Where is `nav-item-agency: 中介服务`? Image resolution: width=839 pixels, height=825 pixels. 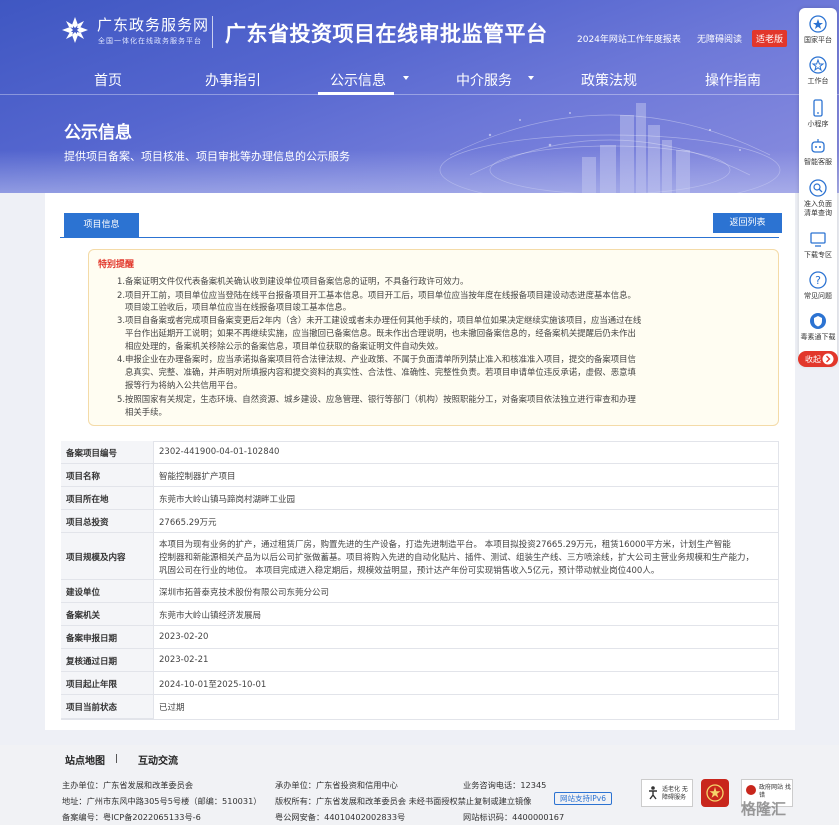 nav-item-agency: 中介服务 is located at coordinates (484, 80).